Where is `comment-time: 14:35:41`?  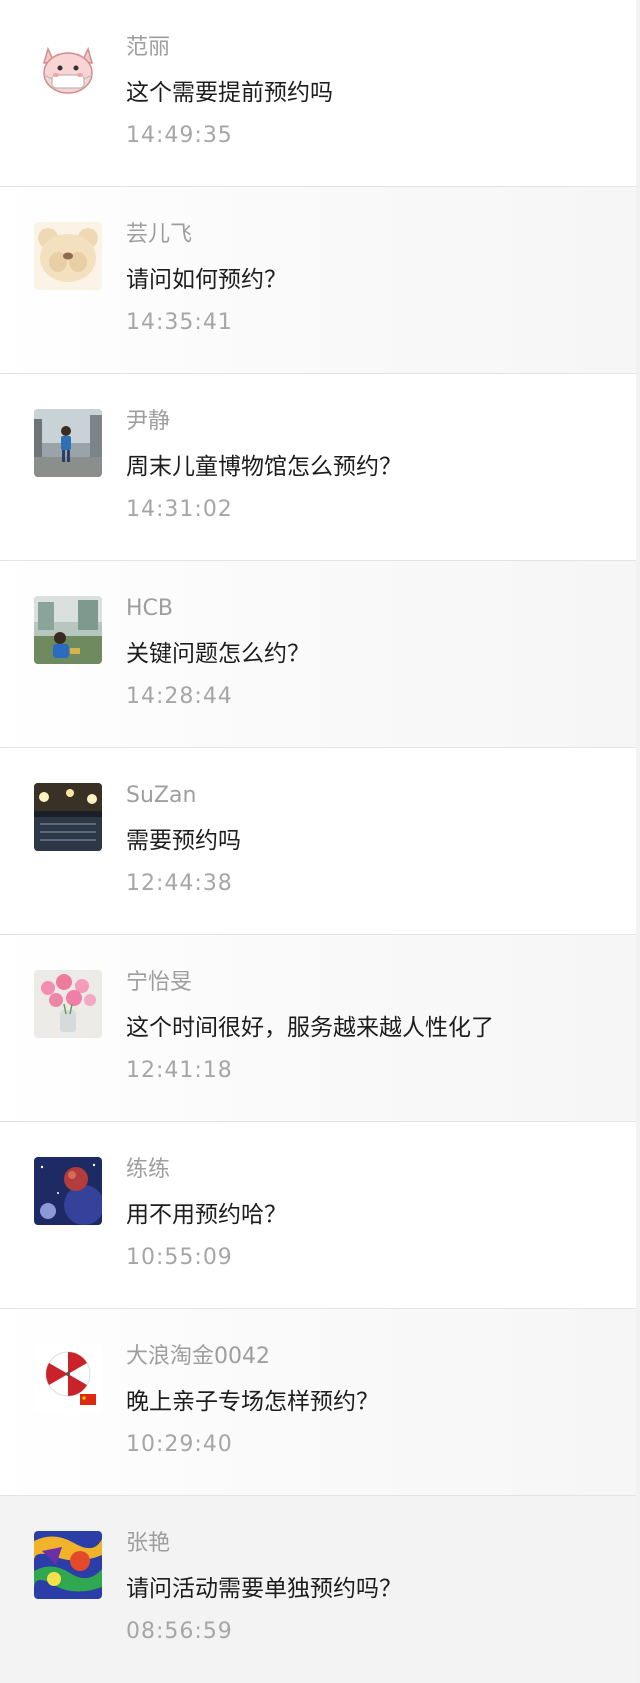
comment-time: 14:35:41 is located at coordinates (179, 322).